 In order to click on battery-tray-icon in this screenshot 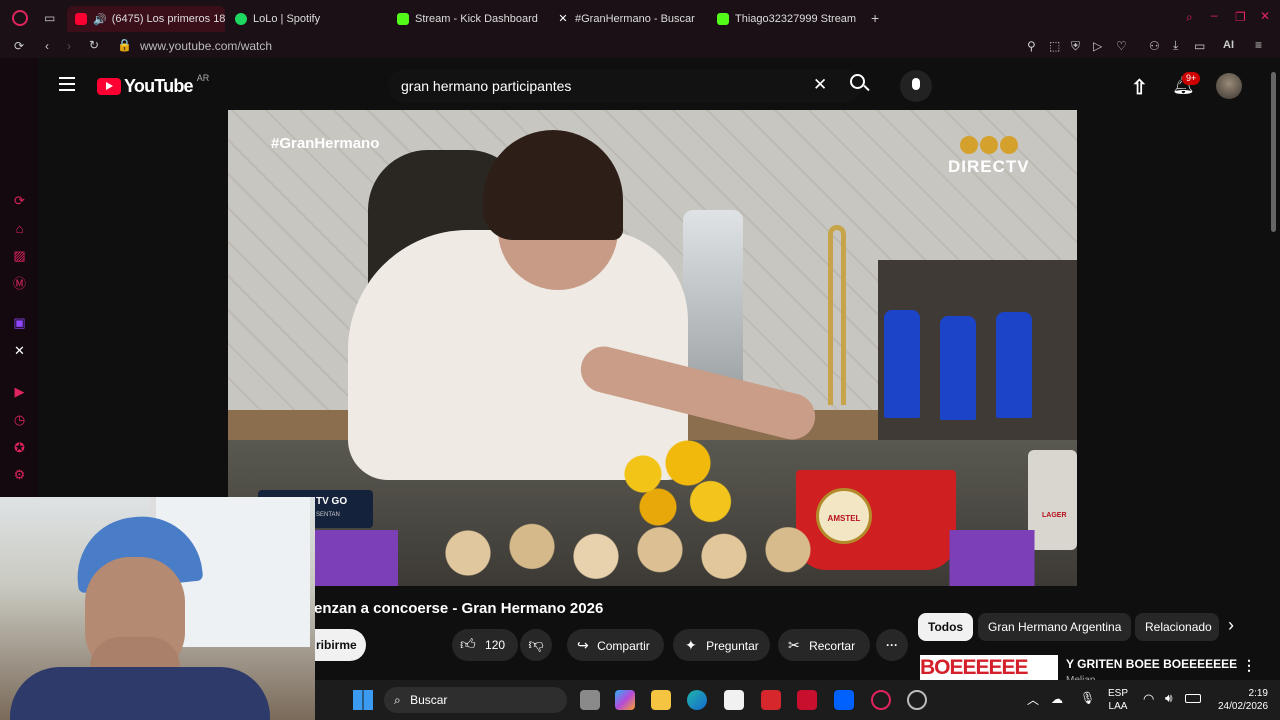, I will do `click(1193, 698)`.